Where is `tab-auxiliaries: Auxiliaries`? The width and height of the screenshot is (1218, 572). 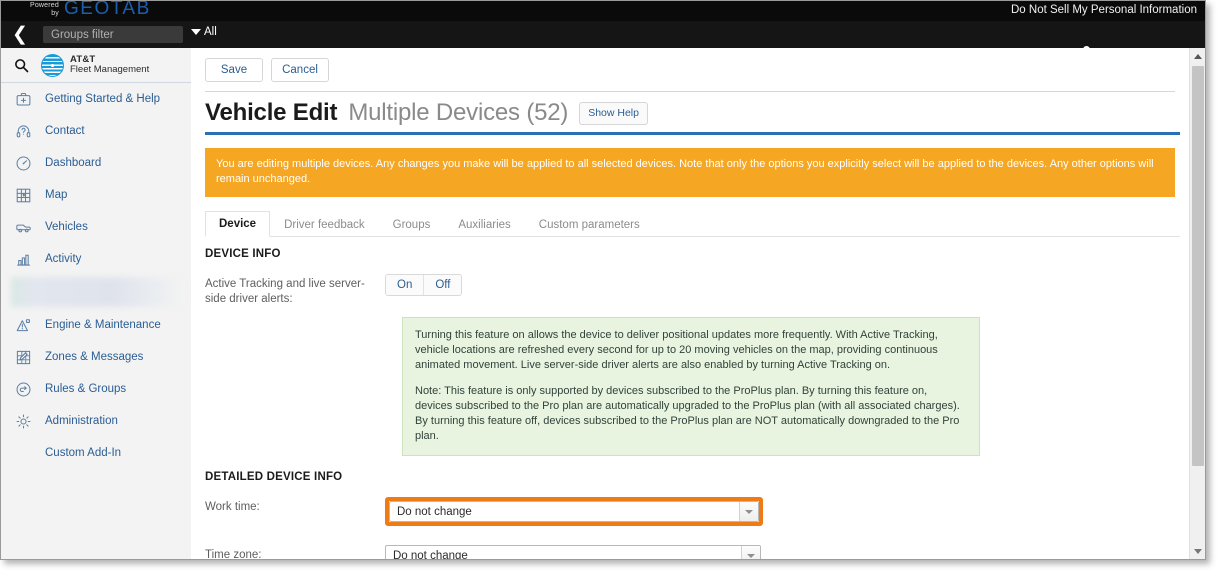
tab-auxiliaries: Auxiliaries is located at coordinates (484, 224).